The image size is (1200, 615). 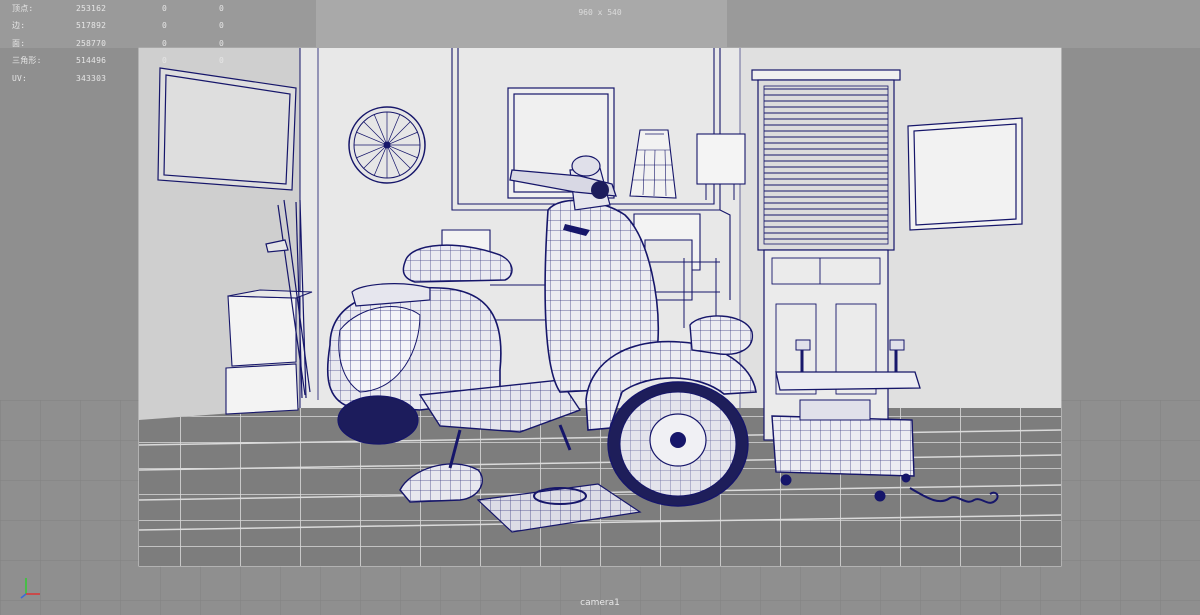 What do you see at coordinates (19, 43) in the screenshot?
I see `hud-label: 面:` at bounding box center [19, 43].